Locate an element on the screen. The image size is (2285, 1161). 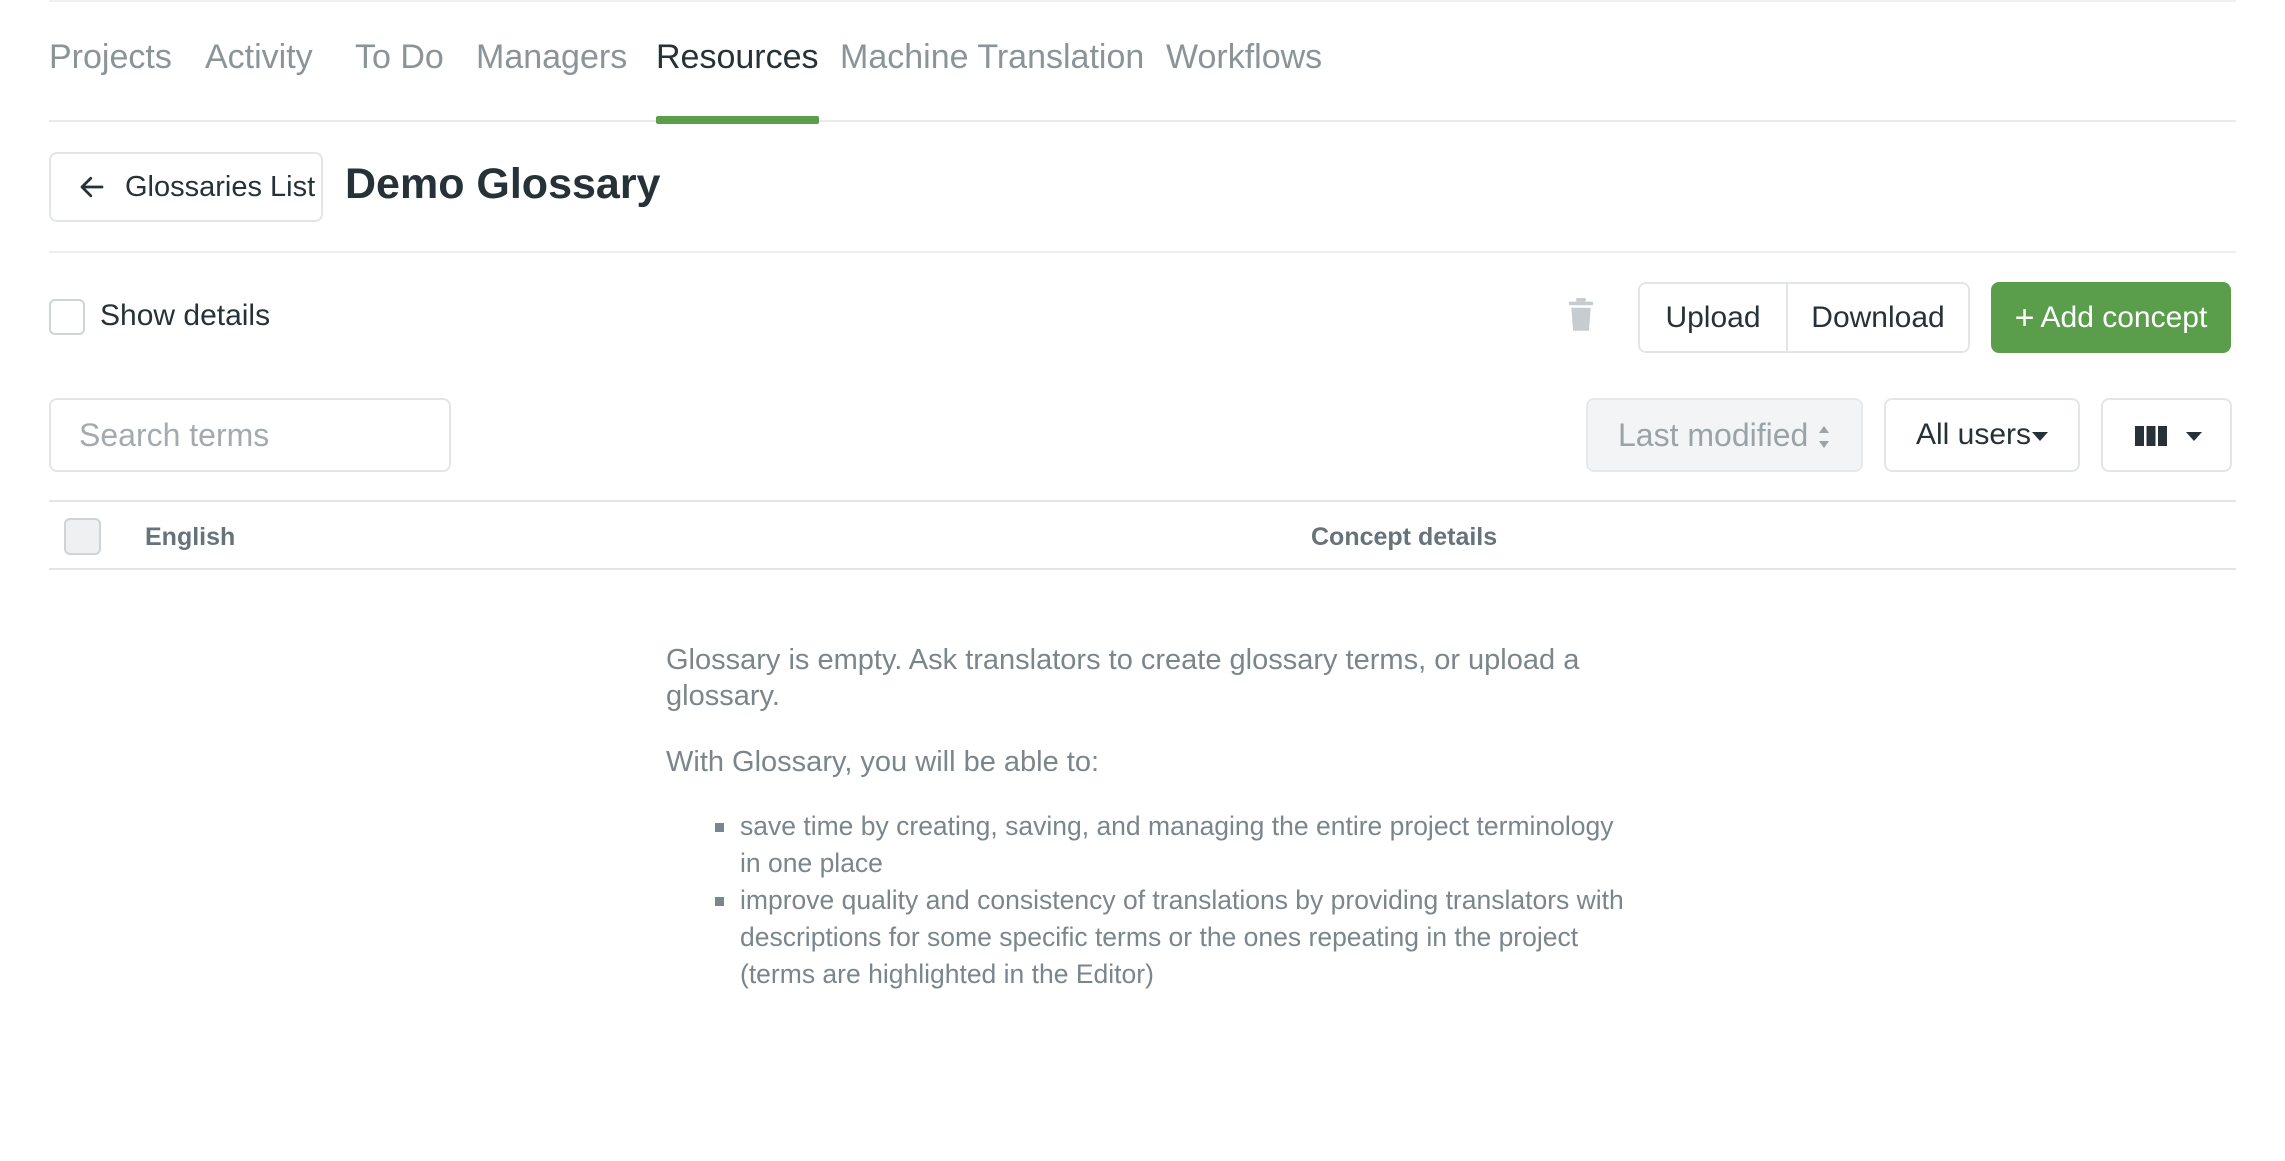
add-concept-button: + Add concept is located at coordinates (2111, 317).